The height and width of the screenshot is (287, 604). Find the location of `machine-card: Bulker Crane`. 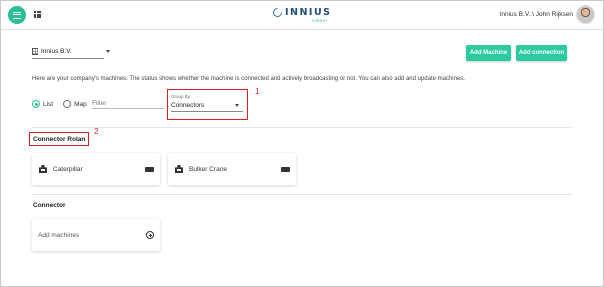

machine-card: Bulker Crane is located at coordinates (232, 169).